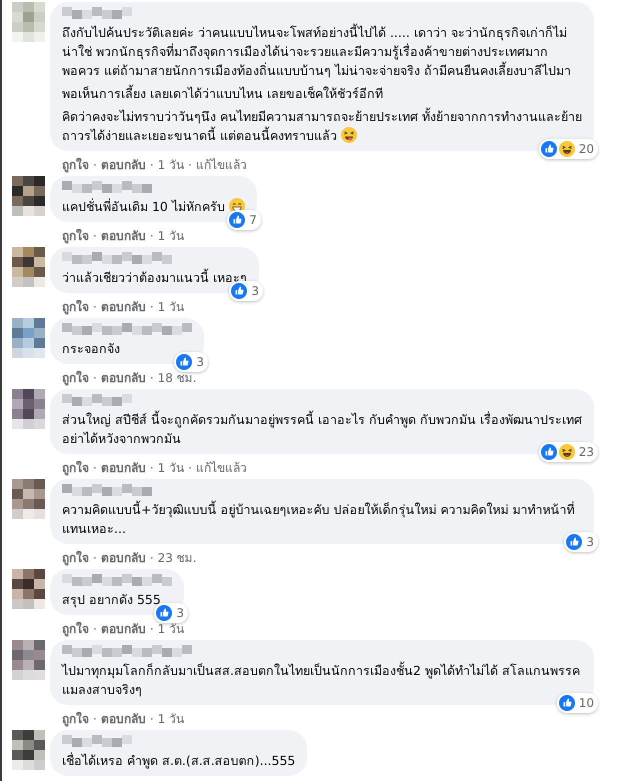  Describe the element at coordinates (586, 149) in the screenshot. I see `reaction-count: 20` at that location.